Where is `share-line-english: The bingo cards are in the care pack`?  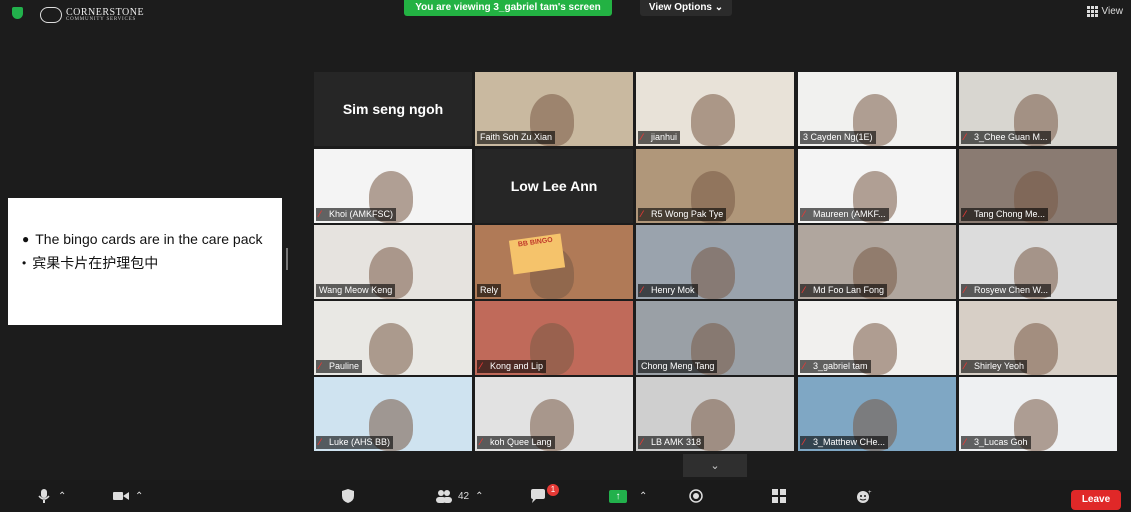 share-line-english: The bingo cards are in the care pack is located at coordinates (149, 239).